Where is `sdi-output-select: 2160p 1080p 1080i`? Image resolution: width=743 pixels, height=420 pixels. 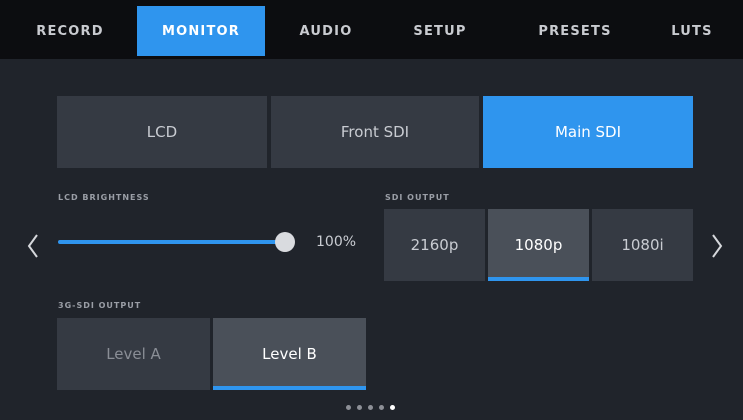 sdi-output-select: 2160p 1080p 1080i is located at coordinates (538, 245).